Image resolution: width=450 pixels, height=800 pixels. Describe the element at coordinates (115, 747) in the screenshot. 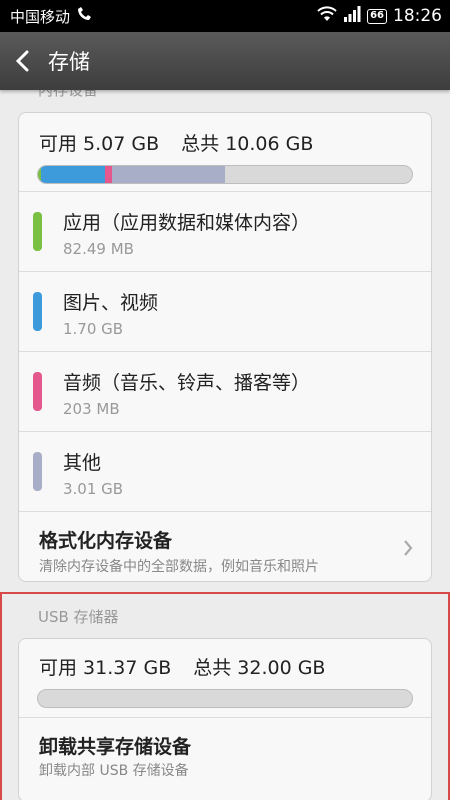

I see `unmount-storage-title: 卸载共享存储设备` at that location.